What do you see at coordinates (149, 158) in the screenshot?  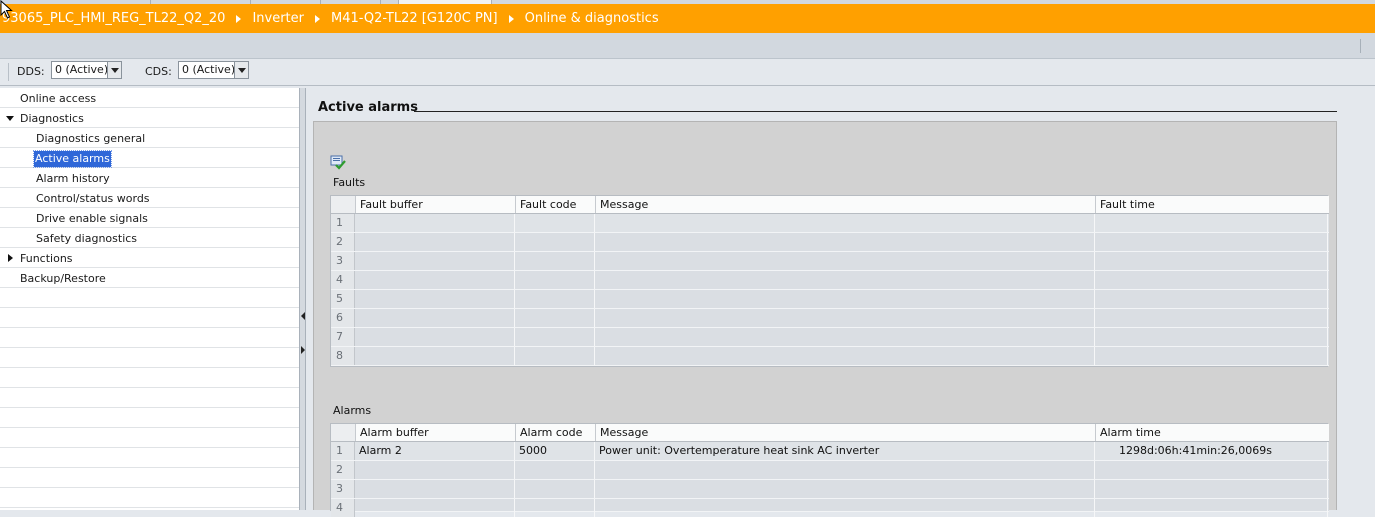 I see `nav-row: Active alarms` at bounding box center [149, 158].